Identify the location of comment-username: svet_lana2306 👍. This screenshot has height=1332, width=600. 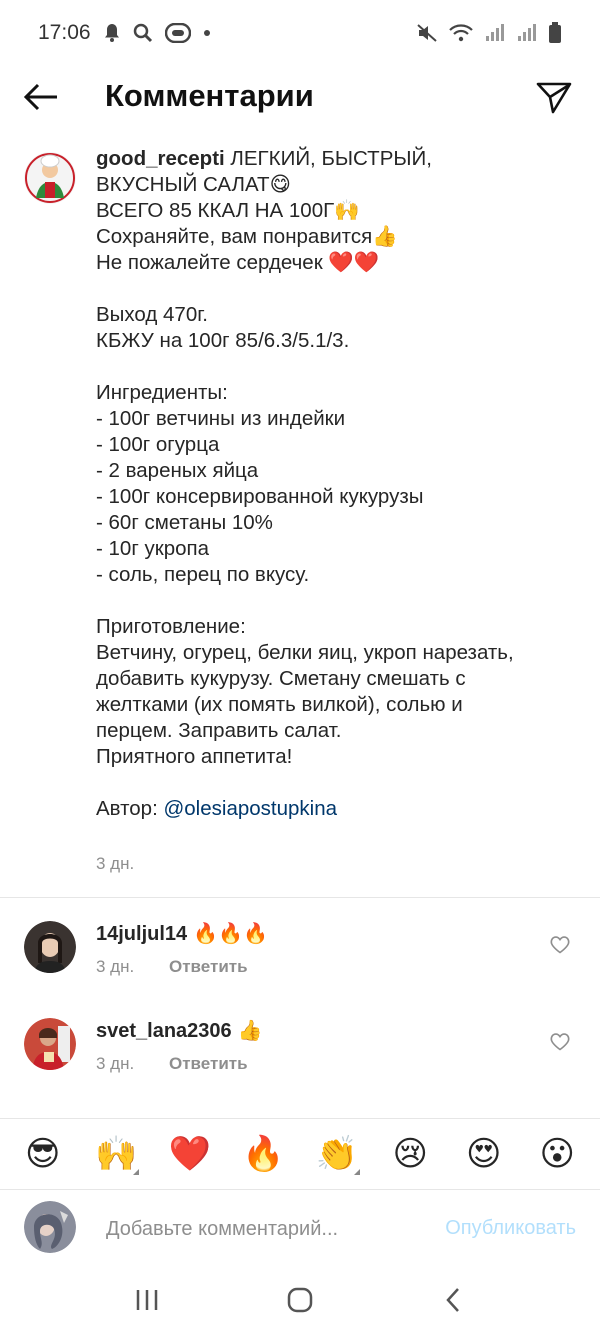
(179, 1030).